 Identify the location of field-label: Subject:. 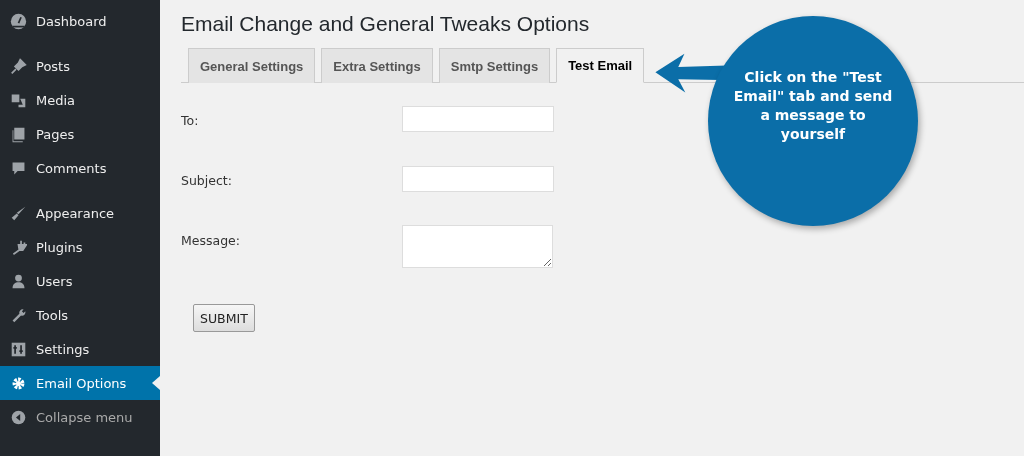
(207, 180).